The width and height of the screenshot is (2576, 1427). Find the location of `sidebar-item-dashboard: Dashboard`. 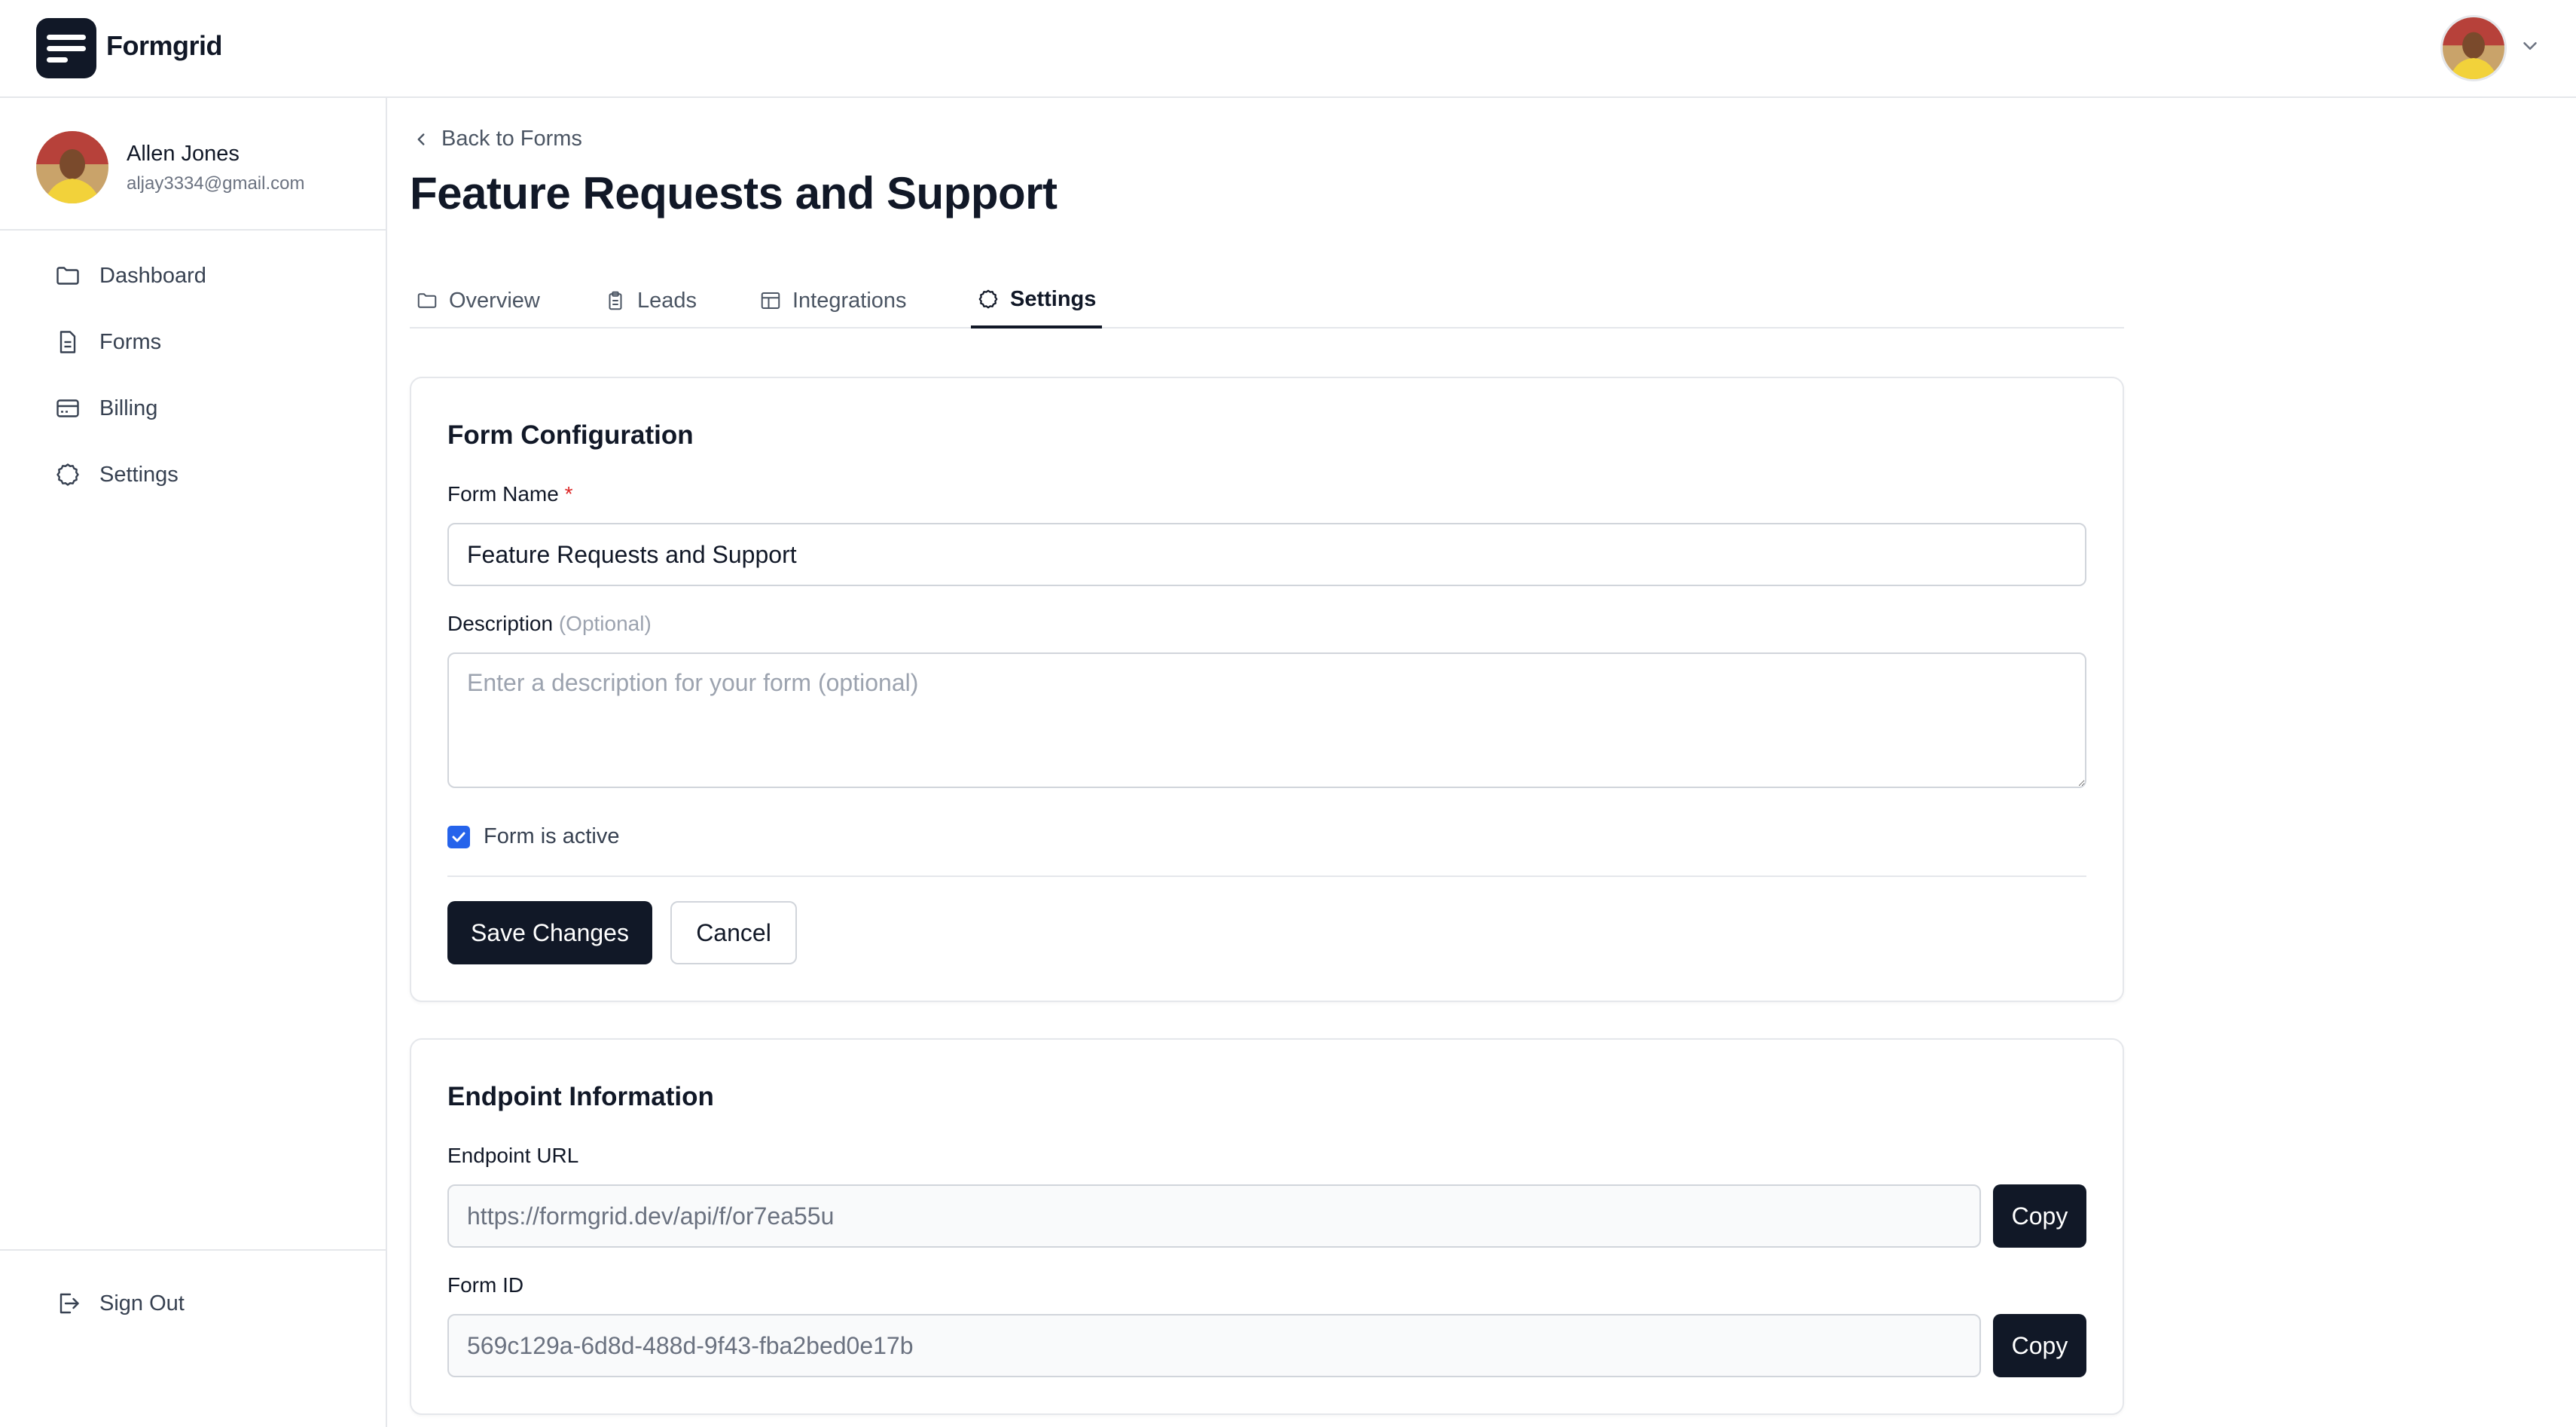

sidebar-item-dashboard: Dashboard is located at coordinates (195, 276).